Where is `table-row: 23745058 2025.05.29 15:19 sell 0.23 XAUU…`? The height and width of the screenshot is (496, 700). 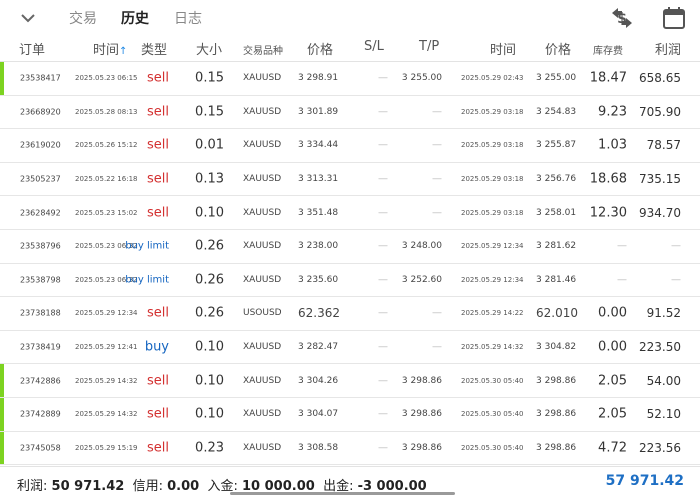
table-row: 23745058 2025.05.29 15:19 sell 0.23 XAUU… is located at coordinates (350, 448).